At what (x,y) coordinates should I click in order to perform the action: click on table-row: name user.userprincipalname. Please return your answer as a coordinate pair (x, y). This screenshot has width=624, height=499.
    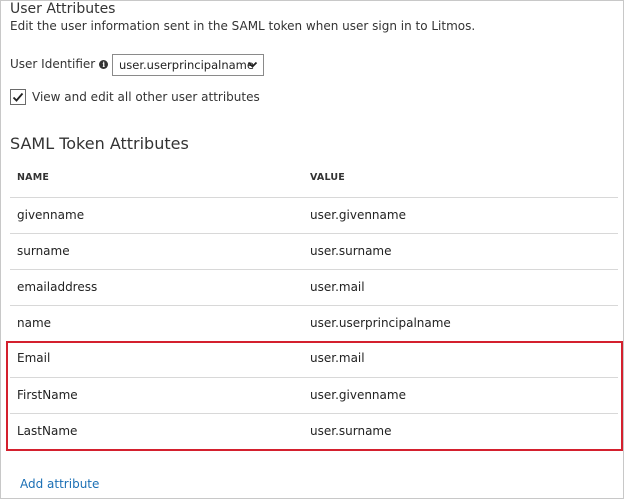
    Looking at the image, I should click on (314, 323).